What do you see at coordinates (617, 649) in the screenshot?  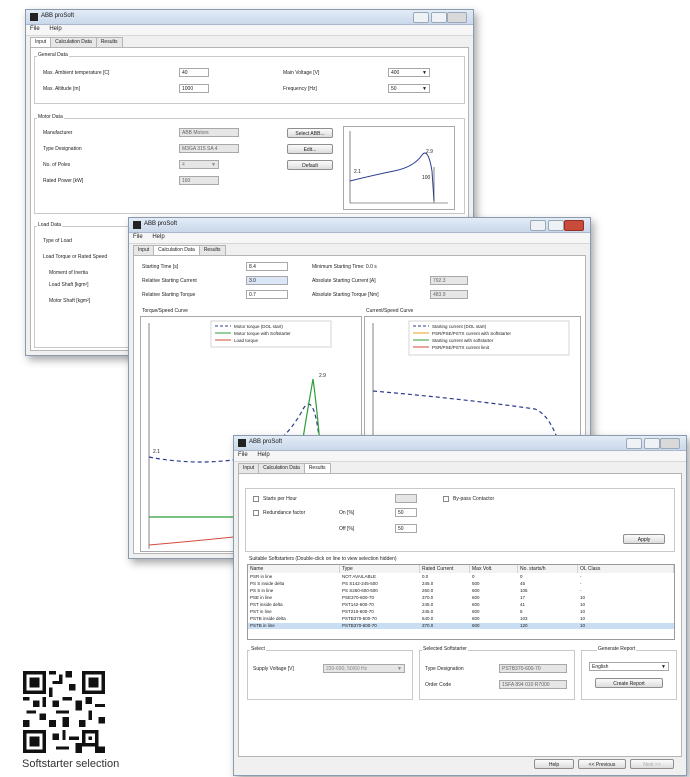 I see `generate-report-label: Generate Report` at bounding box center [617, 649].